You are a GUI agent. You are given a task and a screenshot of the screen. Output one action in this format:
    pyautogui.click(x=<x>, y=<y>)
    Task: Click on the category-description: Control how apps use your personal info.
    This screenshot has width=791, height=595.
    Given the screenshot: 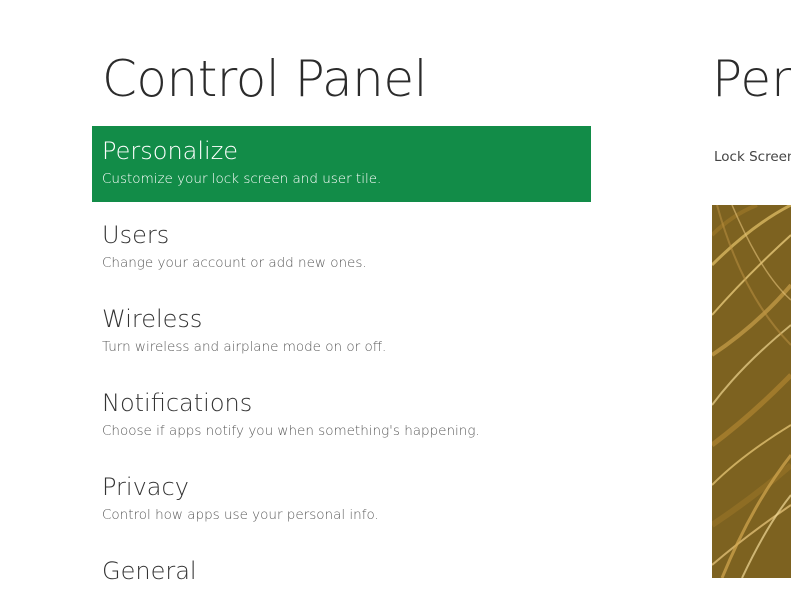 What is the action you would take?
    pyautogui.click(x=240, y=515)
    